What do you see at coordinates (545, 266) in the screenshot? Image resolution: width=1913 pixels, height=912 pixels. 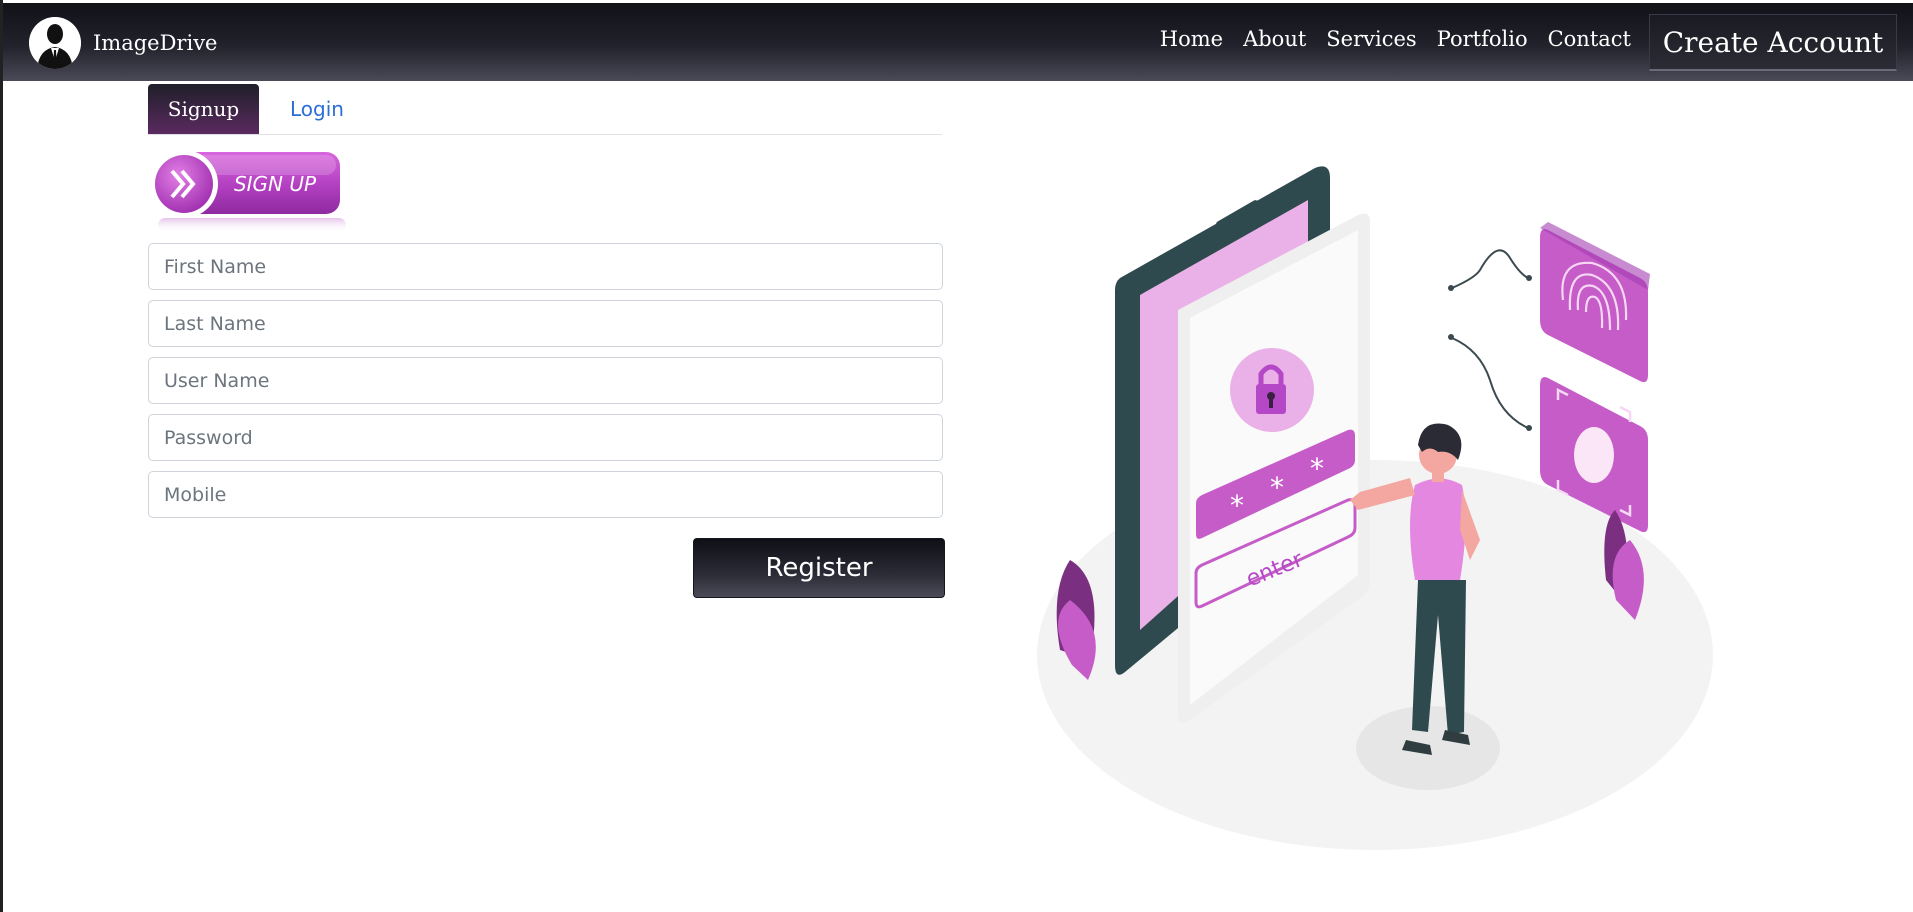 I see `first-name-field` at bounding box center [545, 266].